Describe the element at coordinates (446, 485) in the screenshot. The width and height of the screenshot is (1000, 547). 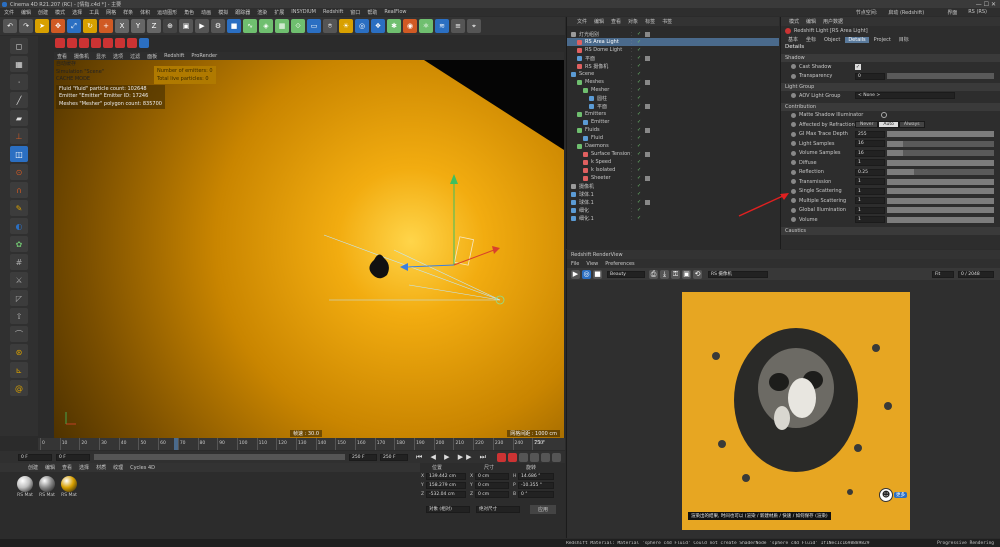
I see `position-field: 158.279 cm` at that location.